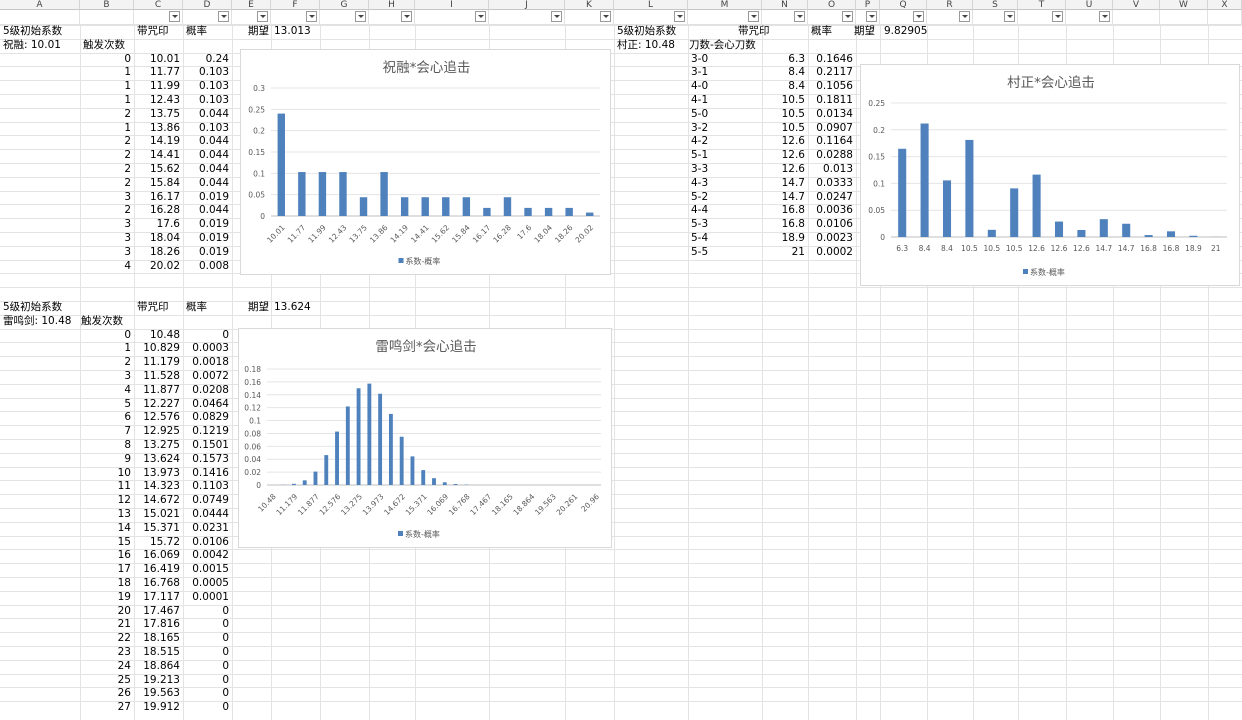 This screenshot has height=720, width=1242. Describe the element at coordinates (157, 418) in the screenshot. I see `seal-coefficient: 12.576` at that location.